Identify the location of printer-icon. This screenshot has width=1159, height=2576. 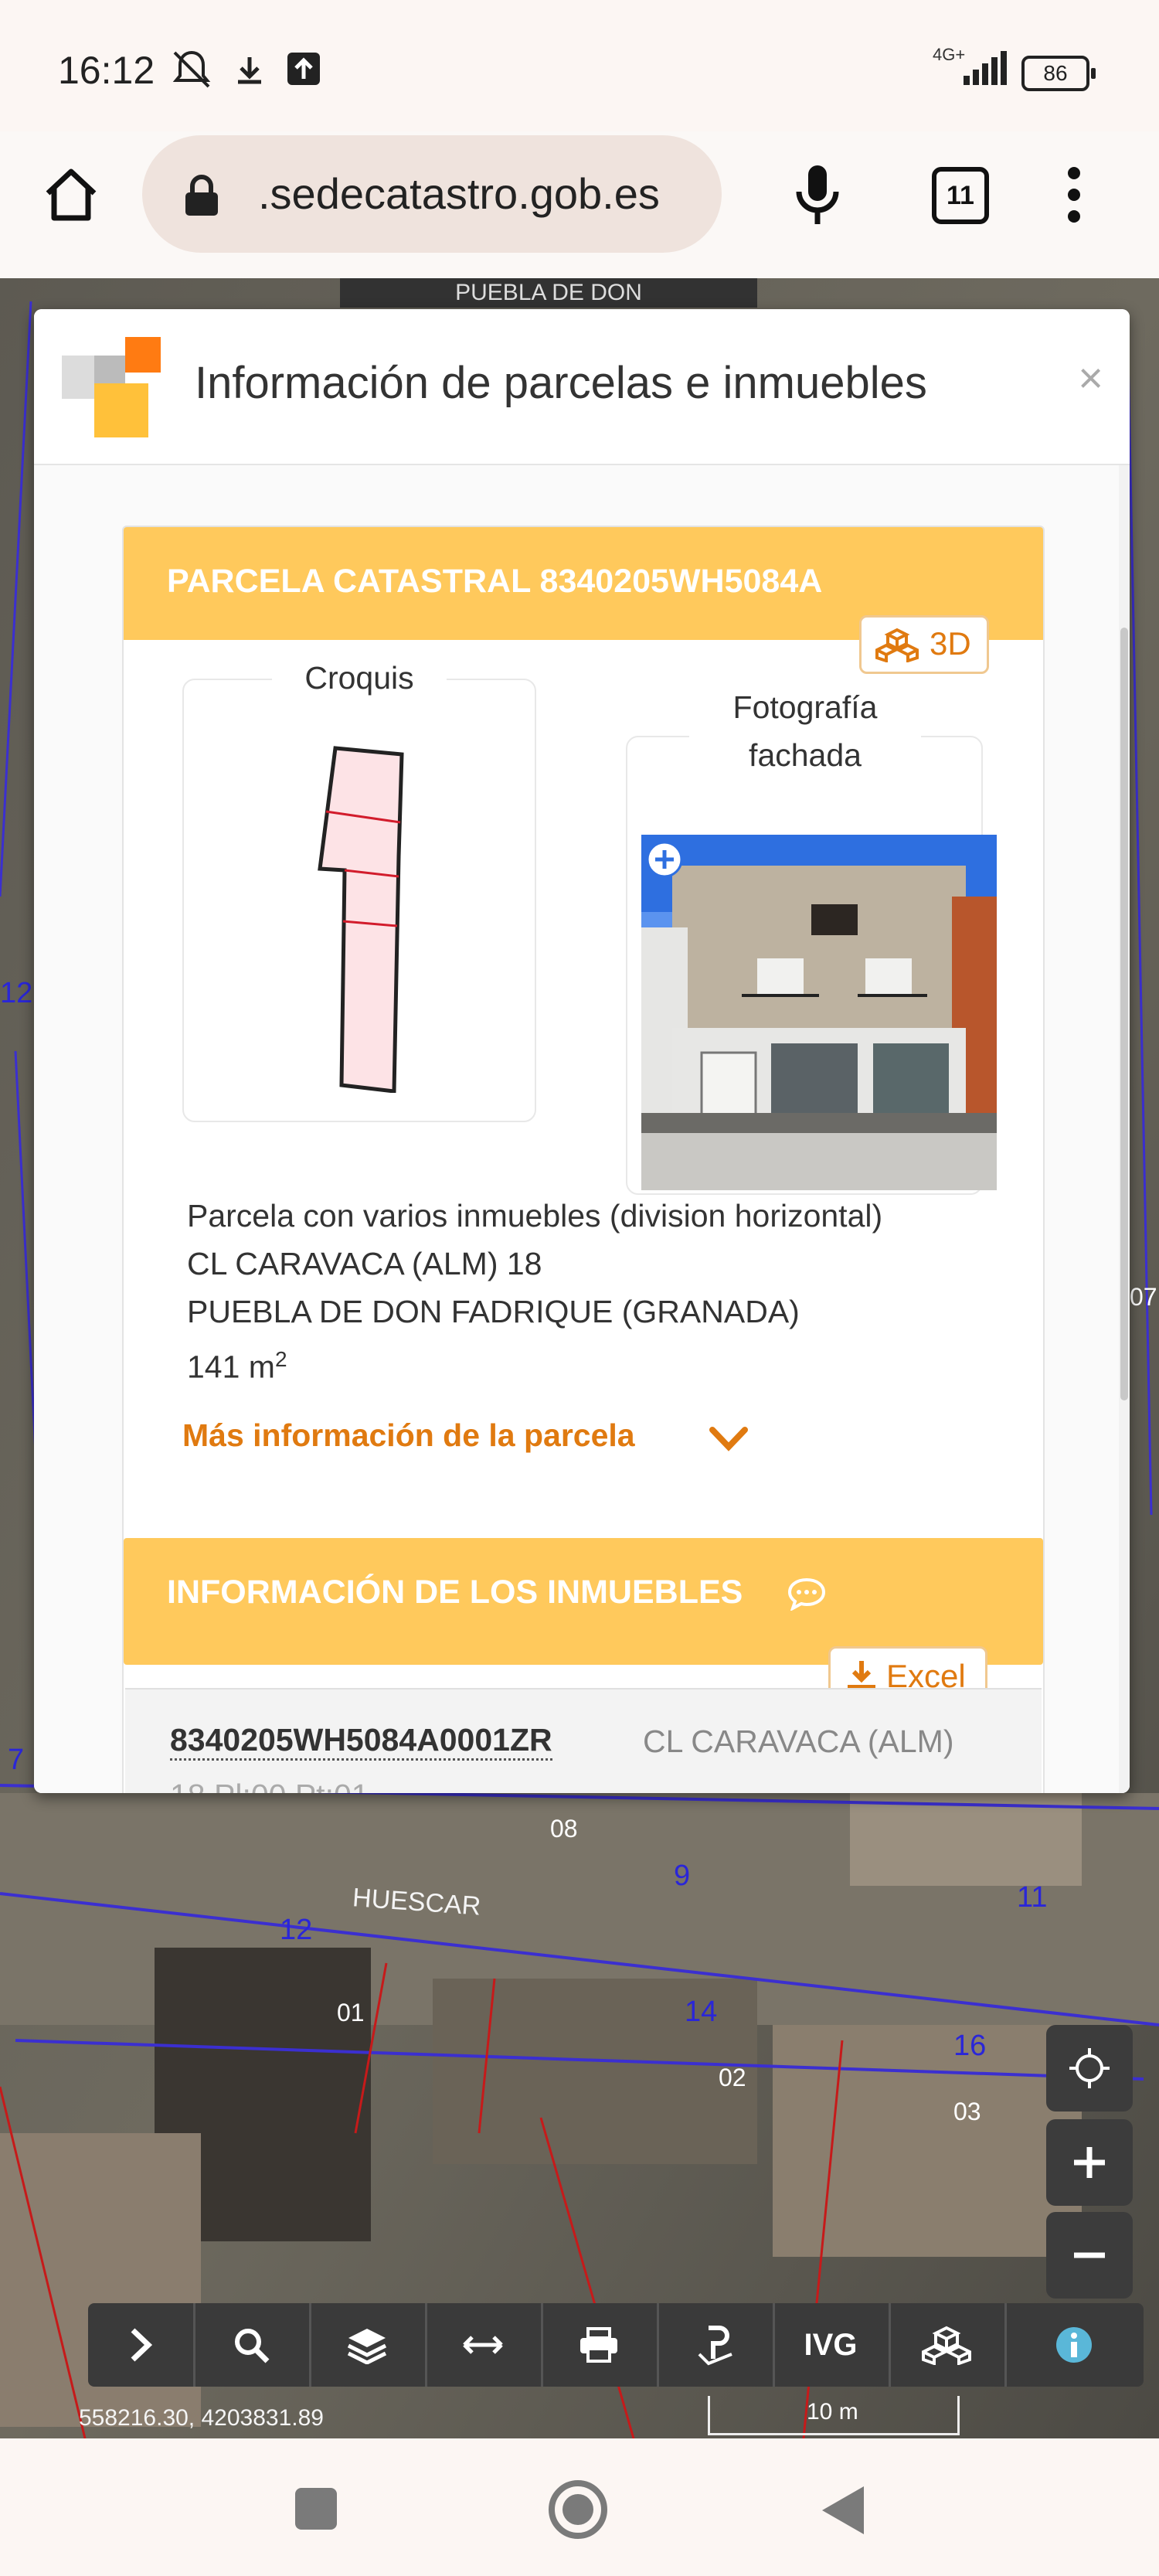
(598, 2345).